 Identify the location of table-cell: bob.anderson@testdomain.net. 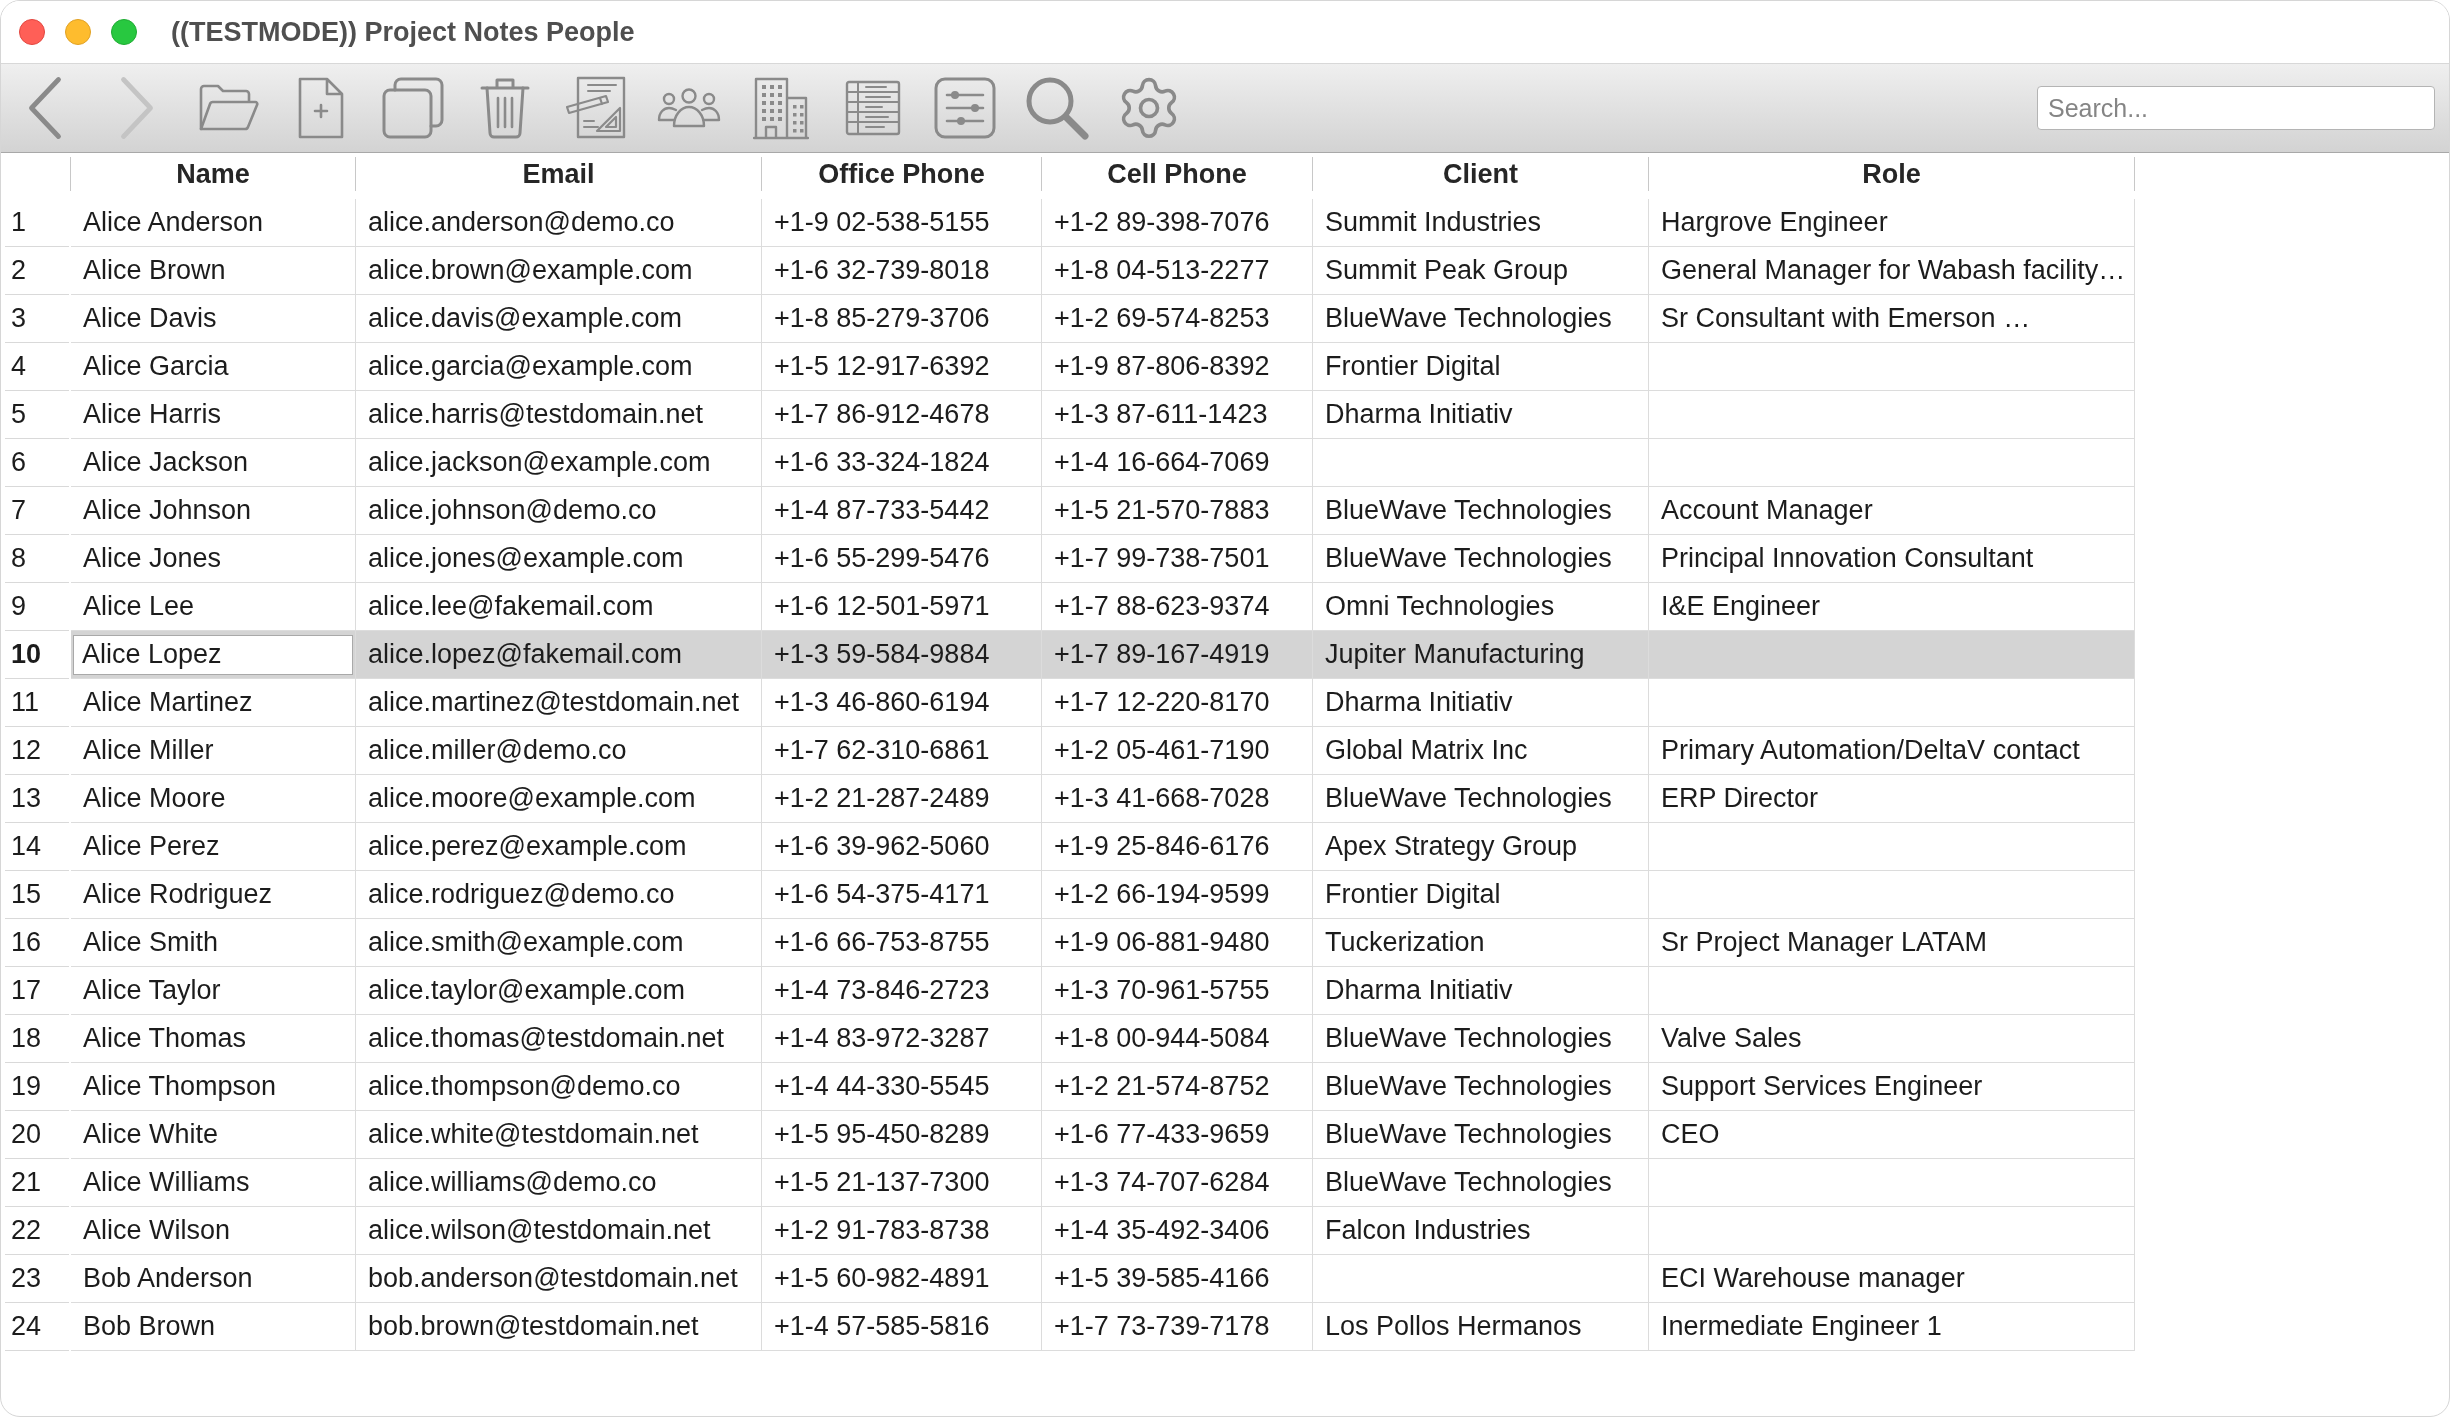
(559, 1278).